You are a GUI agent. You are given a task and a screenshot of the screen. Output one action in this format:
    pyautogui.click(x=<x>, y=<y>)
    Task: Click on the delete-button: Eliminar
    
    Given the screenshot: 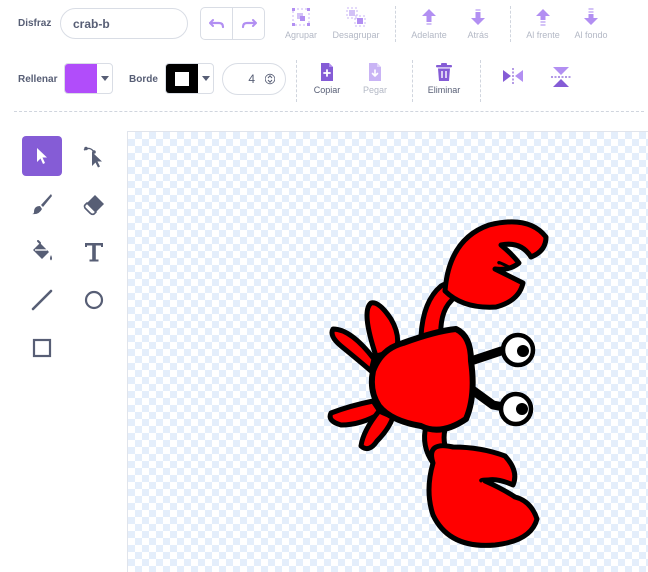 What is the action you would take?
    pyautogui.click(x=444, y=78)
    